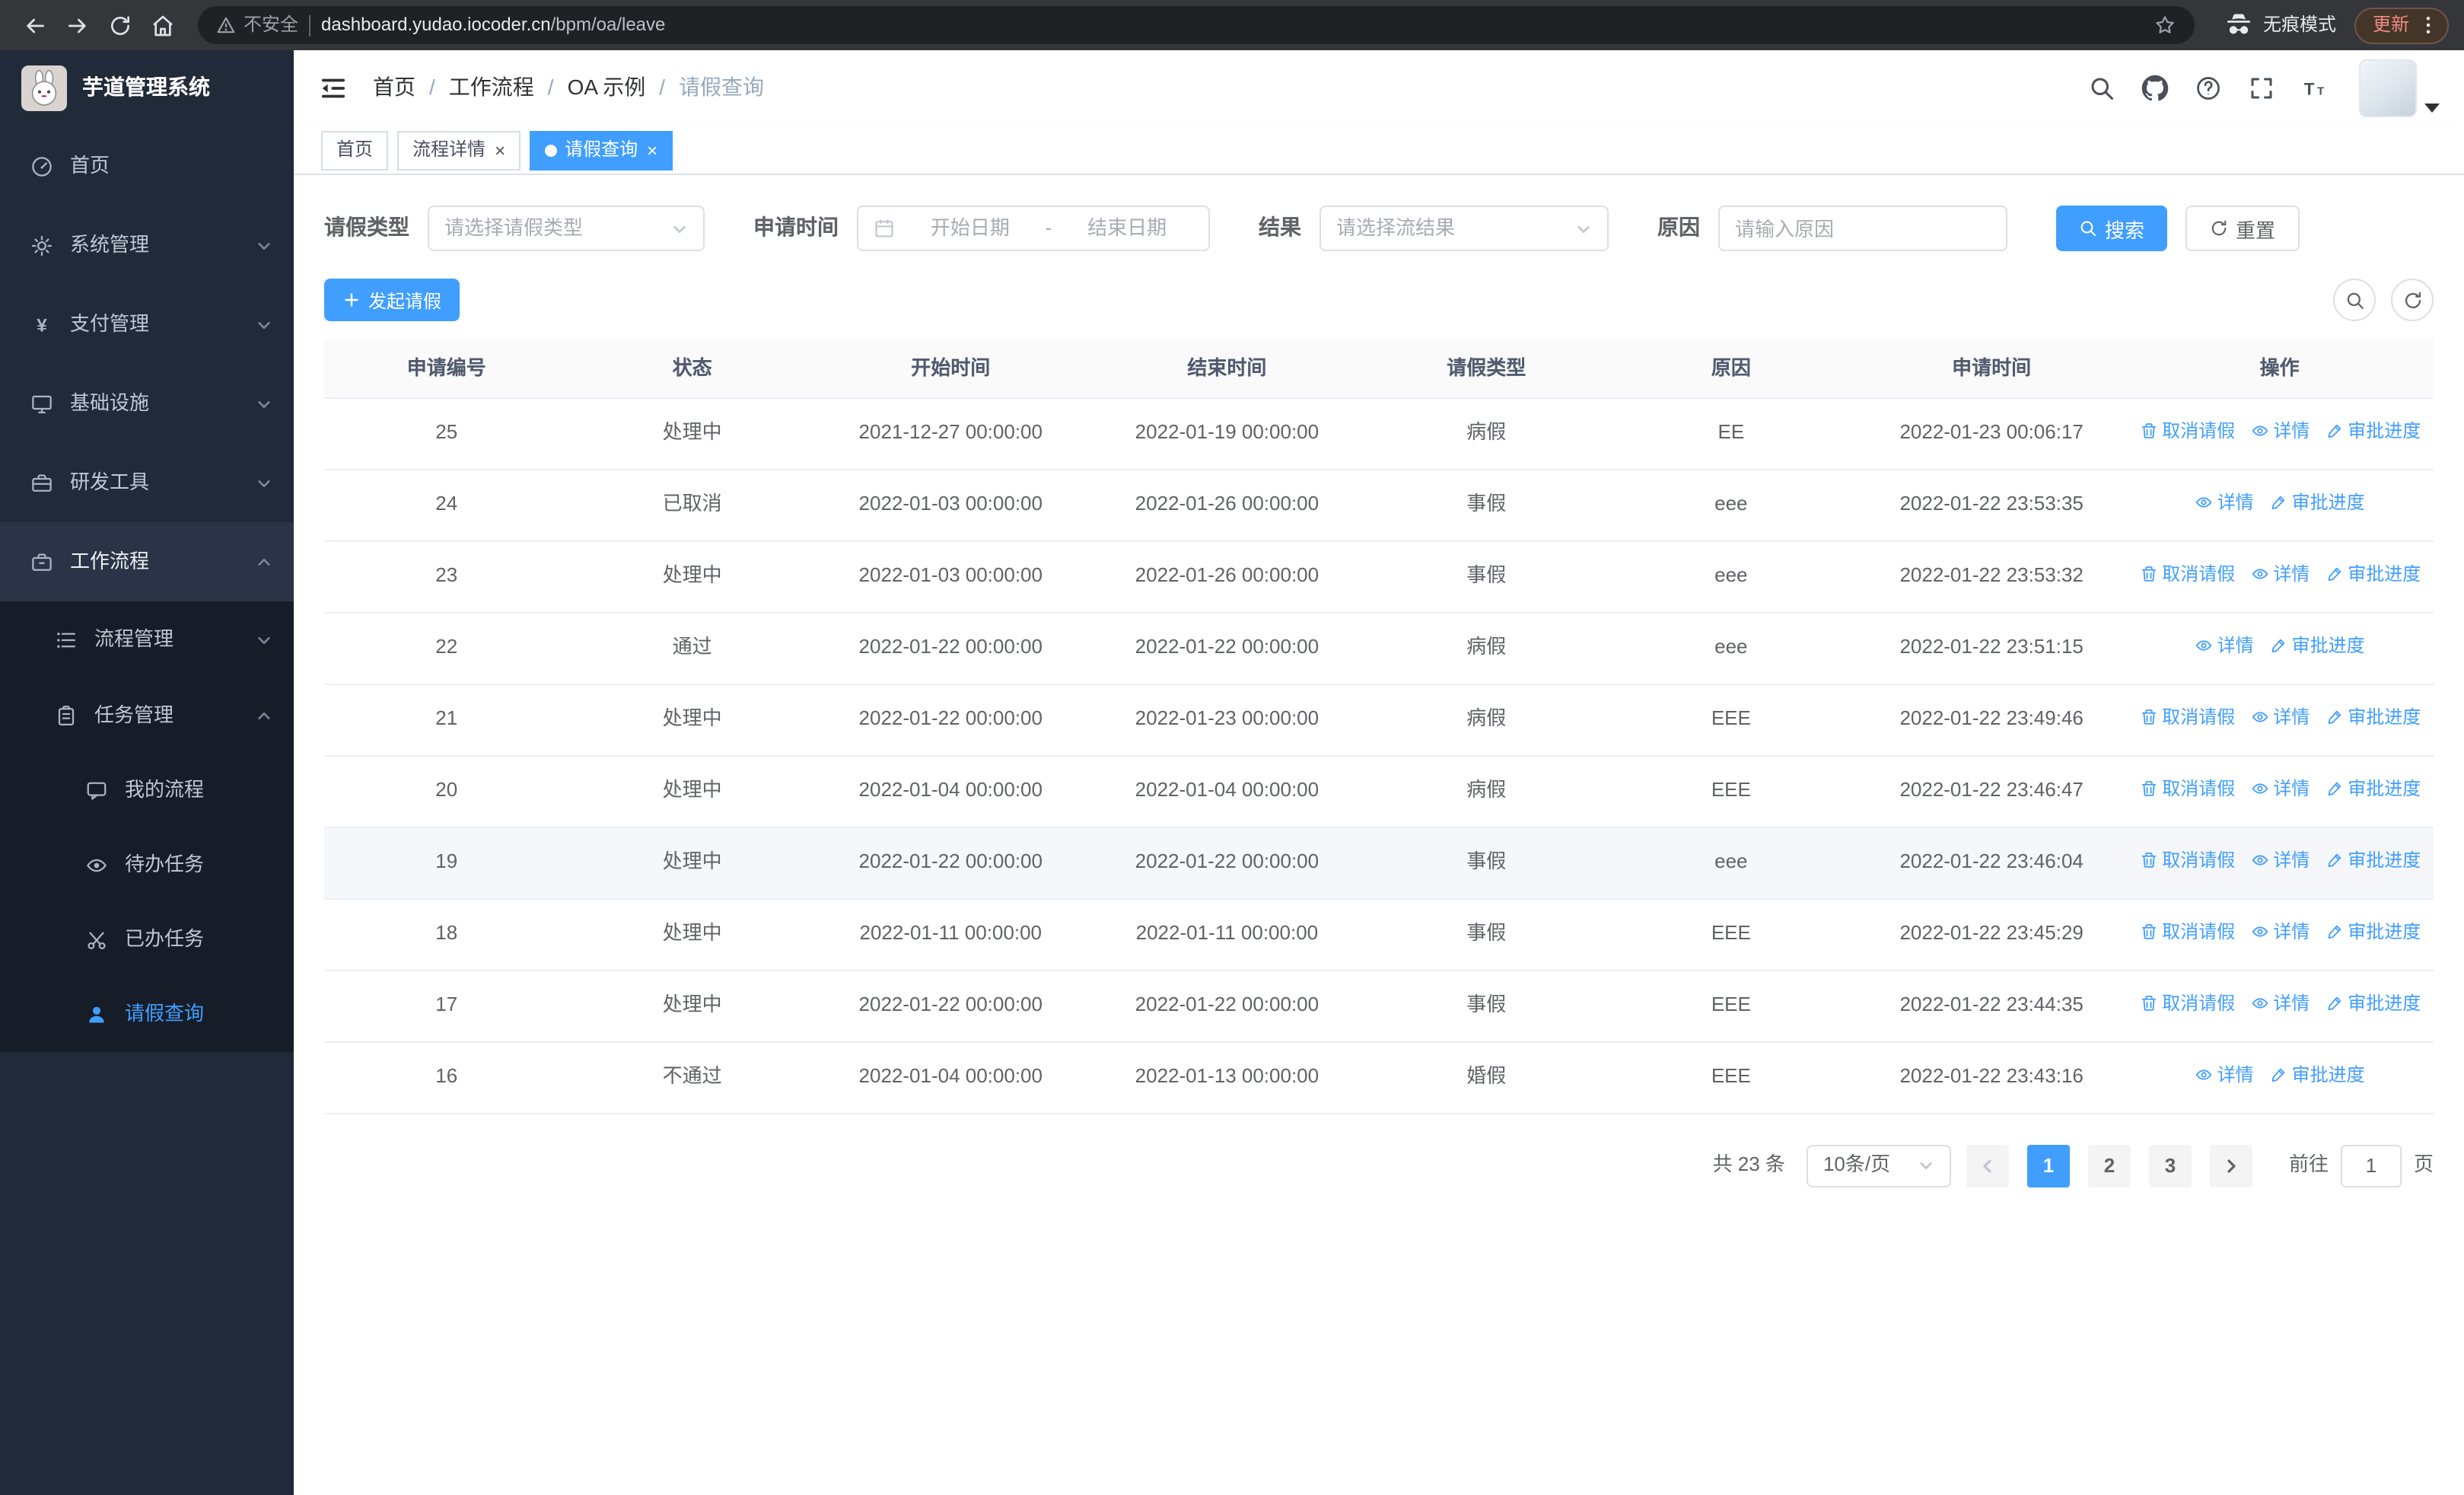 The height and width of the screenshot is (1495, 2464). Describe the element at coordinates (1992, 720) in the screenshot. I see `cell-apply-time: 2022-01-22 23:49:46` at that location.